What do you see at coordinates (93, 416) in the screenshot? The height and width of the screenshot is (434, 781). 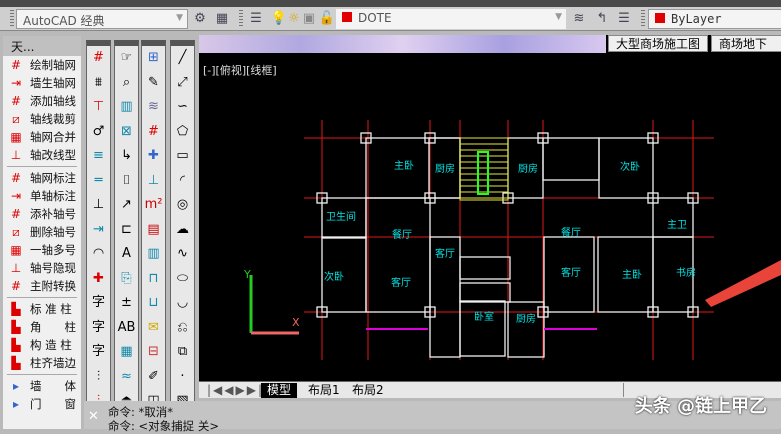 I see `close-icon: ✕` at bounding box center [93, 416].